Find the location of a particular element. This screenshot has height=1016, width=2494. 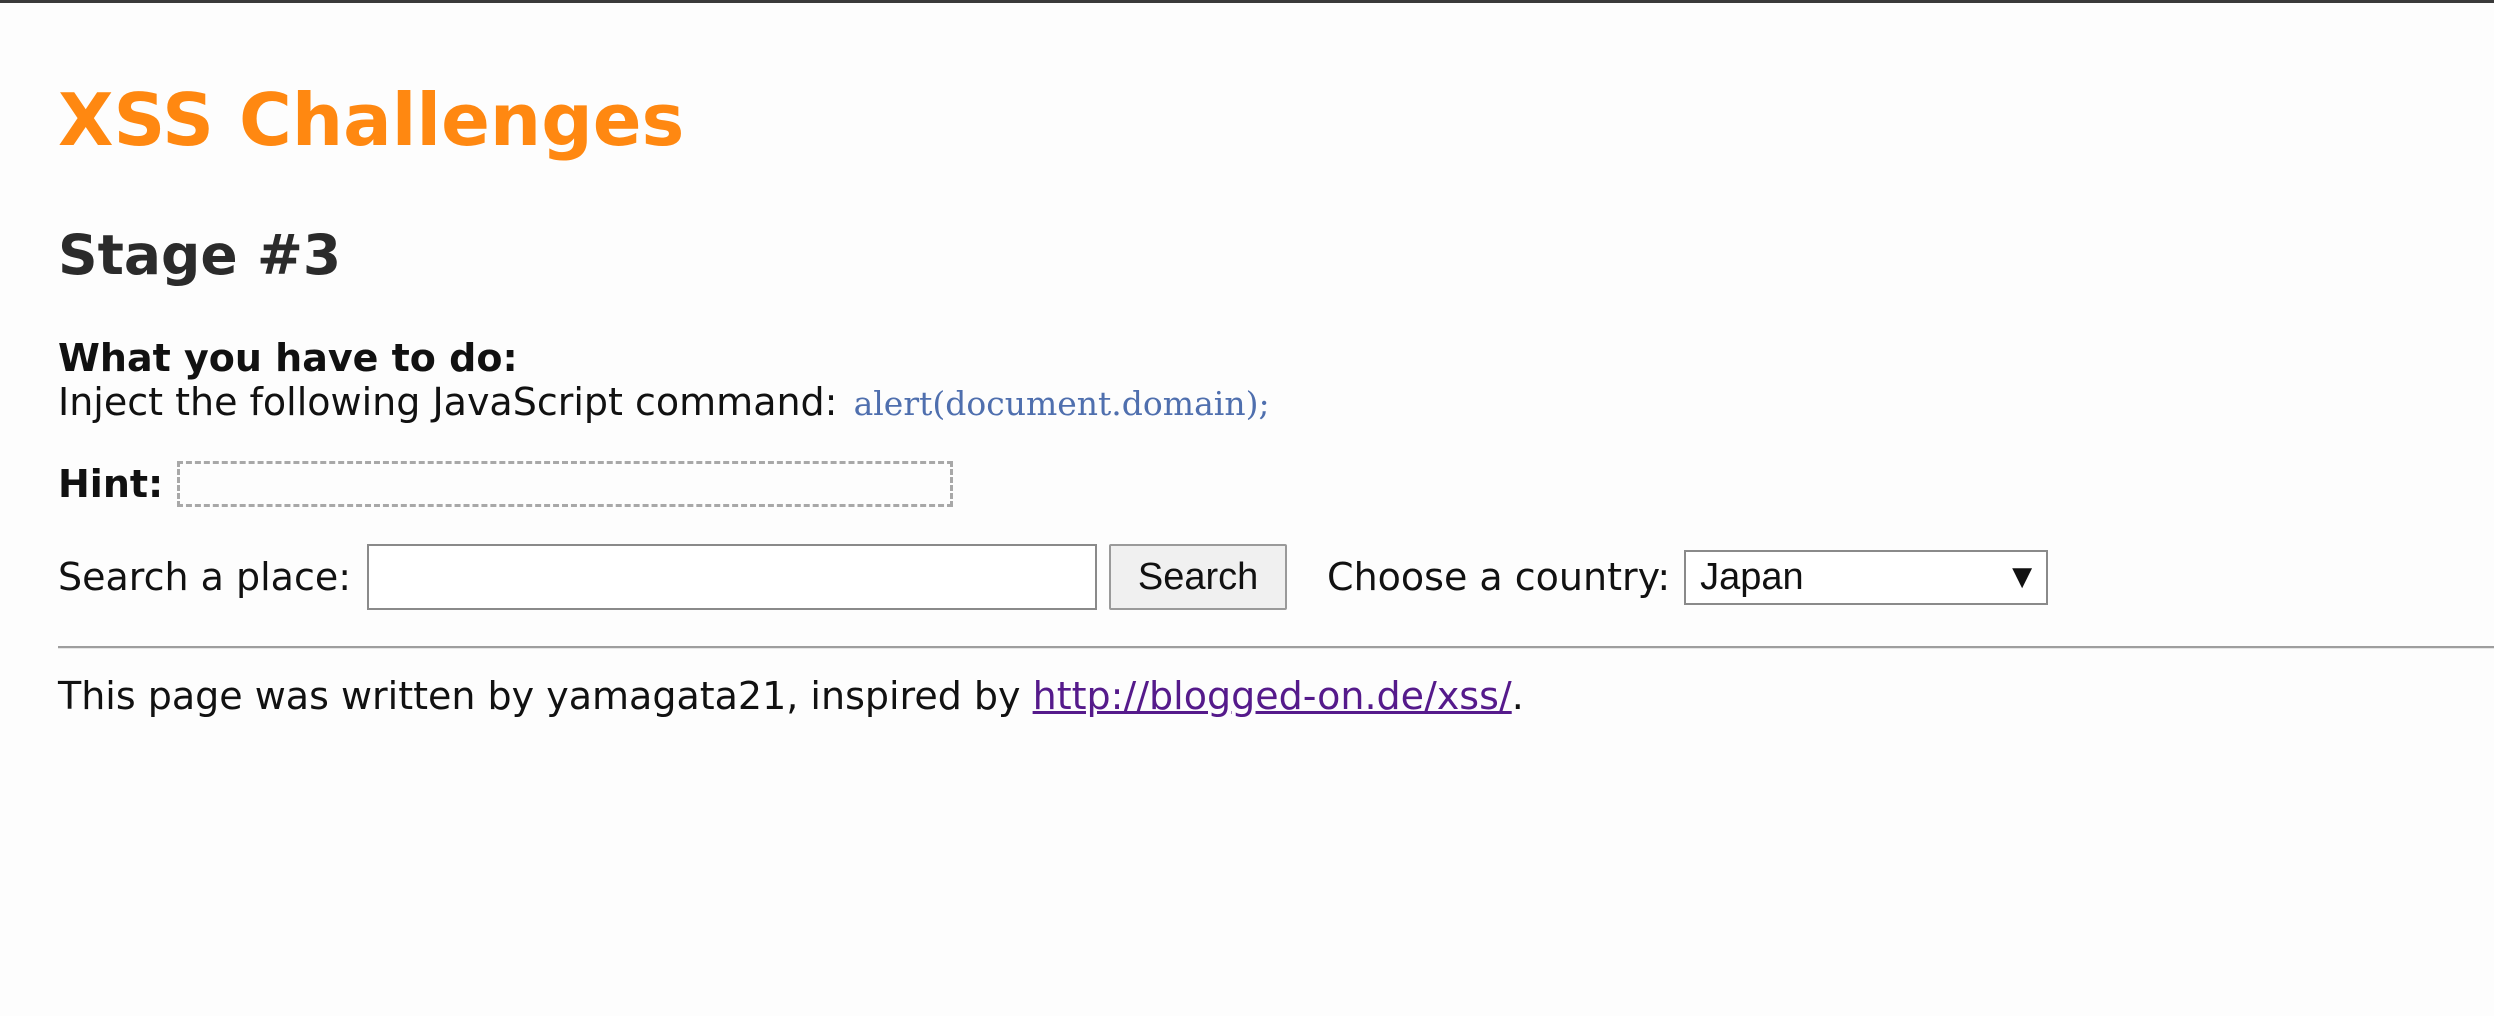

hint-label: Hint: is located at coordinates (111, 484).